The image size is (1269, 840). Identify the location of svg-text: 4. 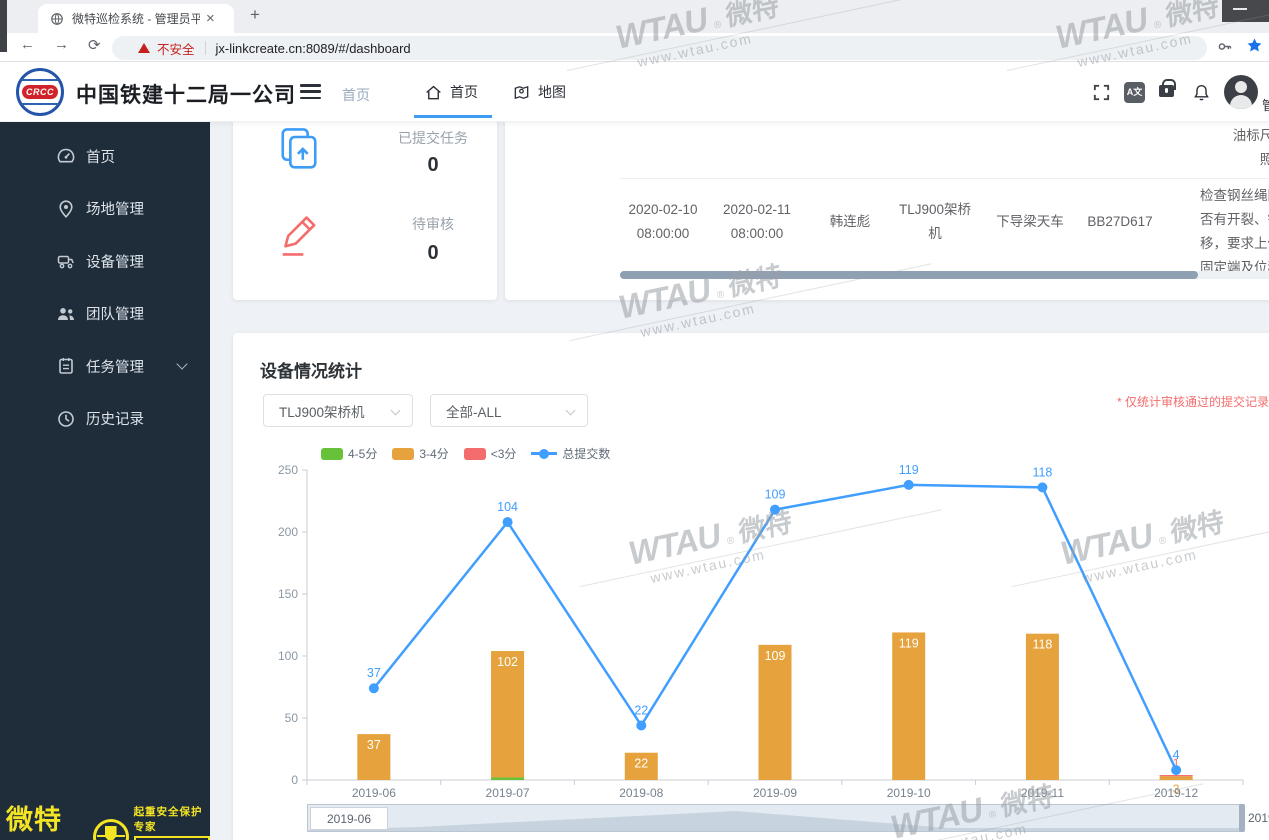
(1176, 755).